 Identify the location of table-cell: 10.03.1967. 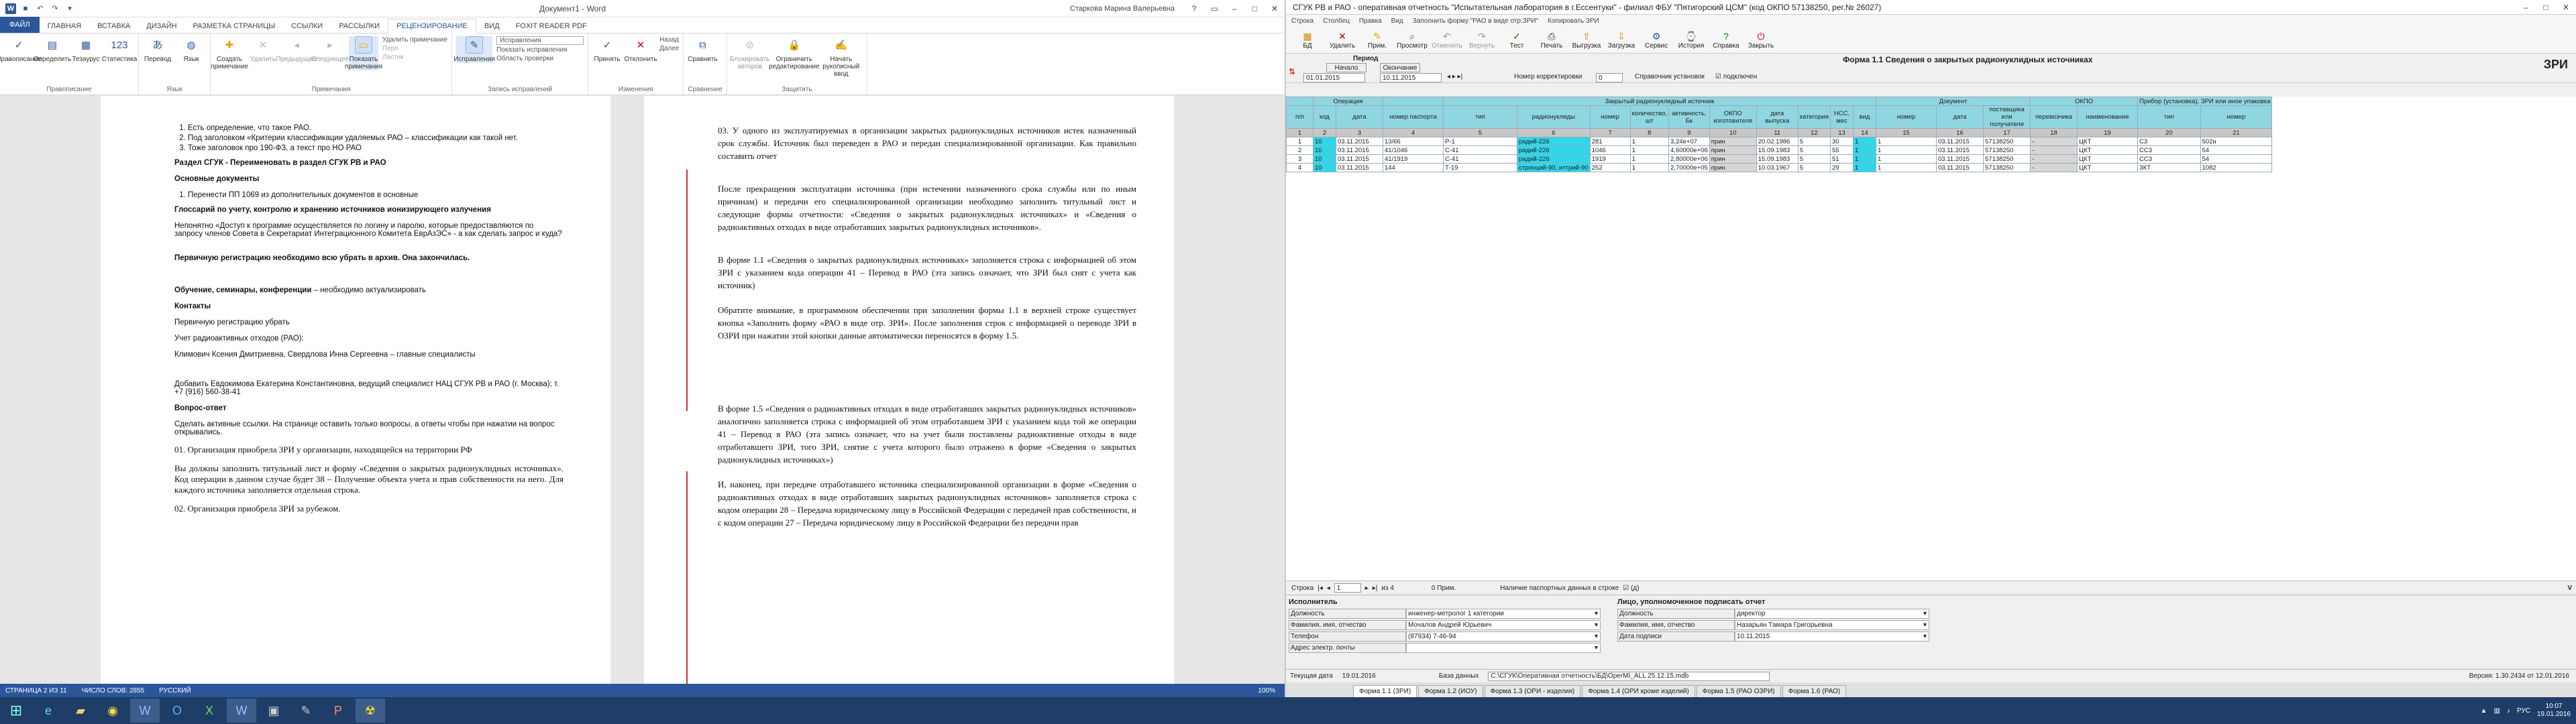
(1777, 167).